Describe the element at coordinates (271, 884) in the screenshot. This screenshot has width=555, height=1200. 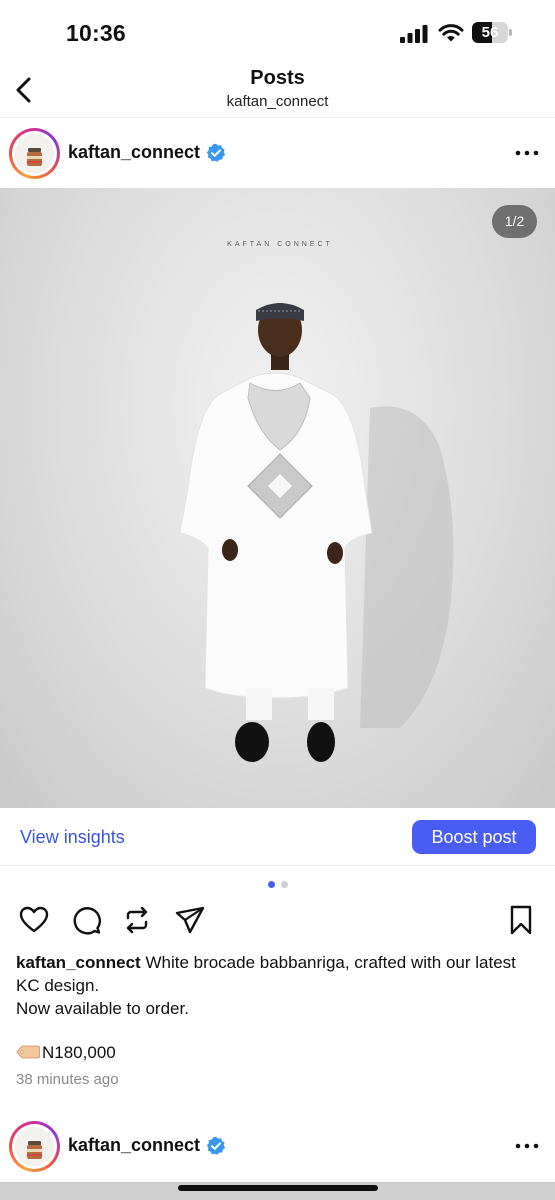
I see `carousel-dot-active` at that location.